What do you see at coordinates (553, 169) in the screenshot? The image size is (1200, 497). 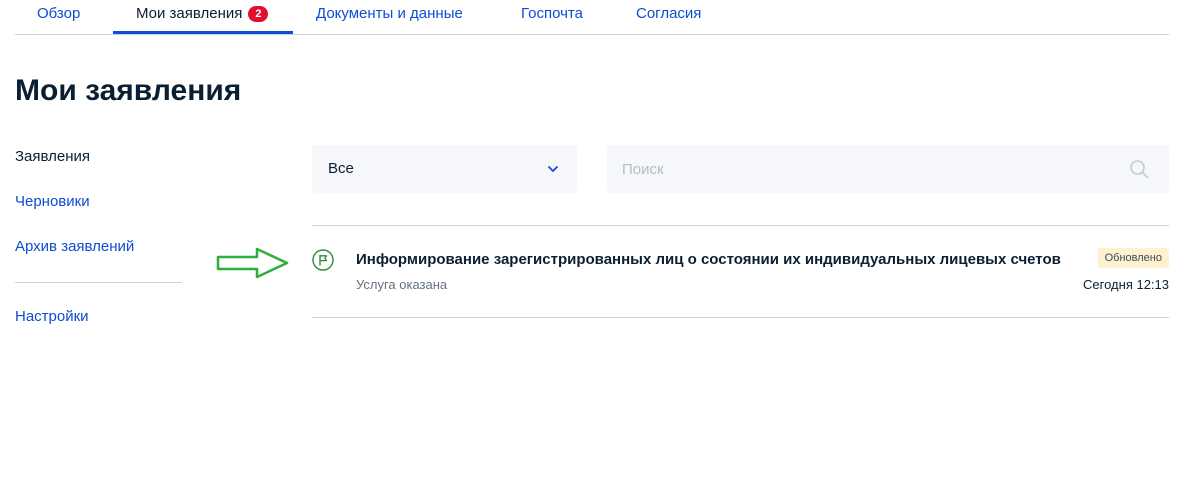 I see `chevron-down-icon` at bounding box center [553, 169].